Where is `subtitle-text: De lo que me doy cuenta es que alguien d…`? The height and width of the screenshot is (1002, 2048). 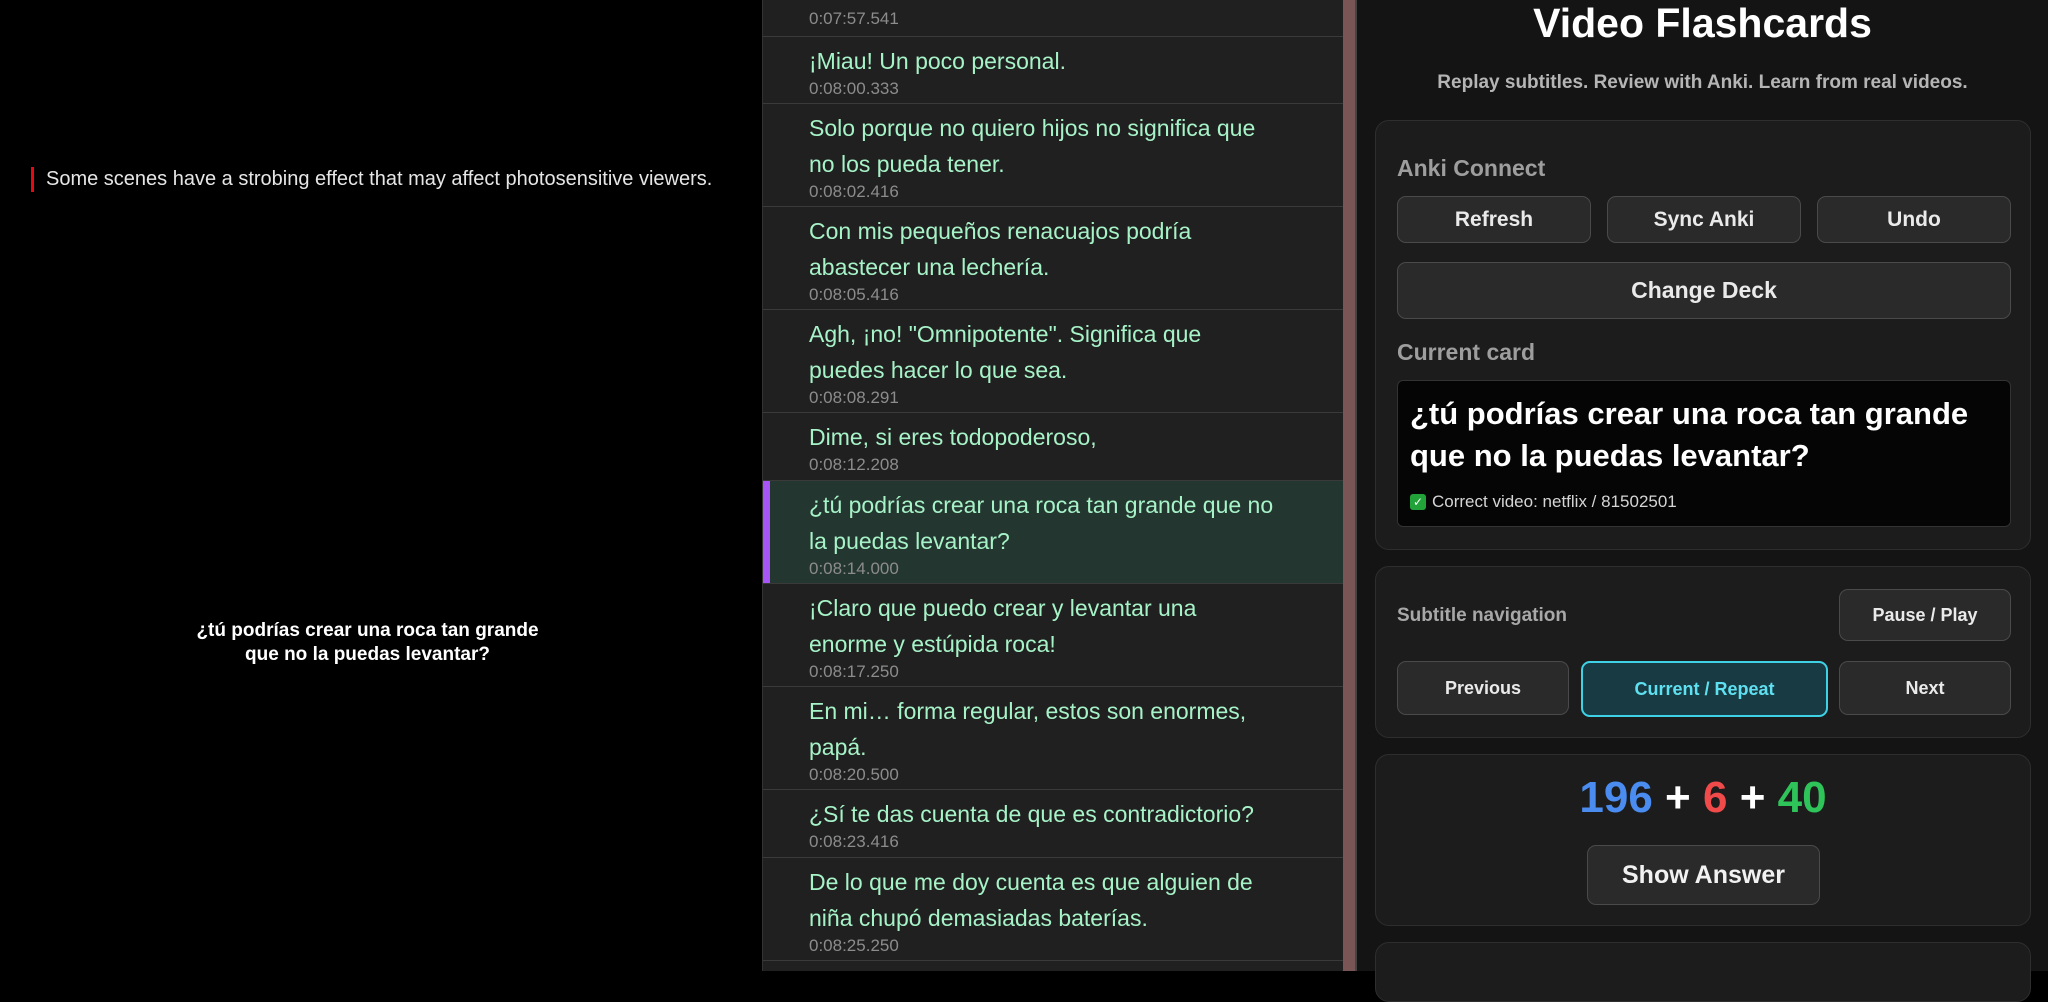 subtitle-text: De lo que me doy cuenta es que alguien d… is located at coordinates (1031, 900).